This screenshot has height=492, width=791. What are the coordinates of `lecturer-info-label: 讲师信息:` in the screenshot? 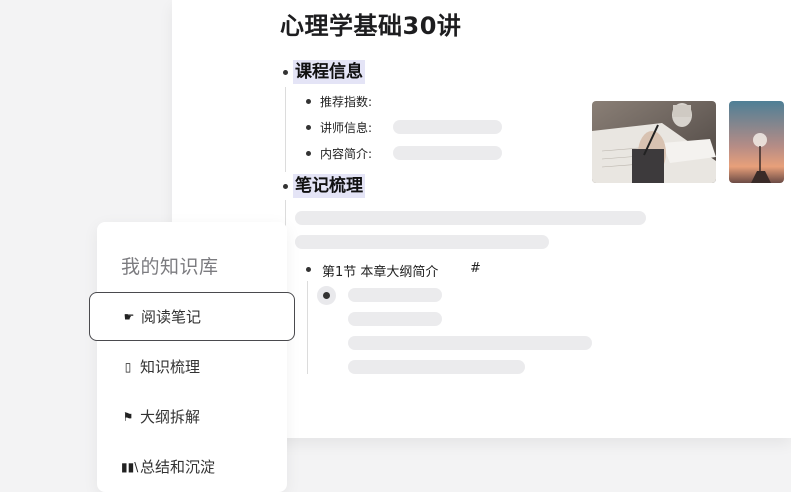 It's located at (346, 128).